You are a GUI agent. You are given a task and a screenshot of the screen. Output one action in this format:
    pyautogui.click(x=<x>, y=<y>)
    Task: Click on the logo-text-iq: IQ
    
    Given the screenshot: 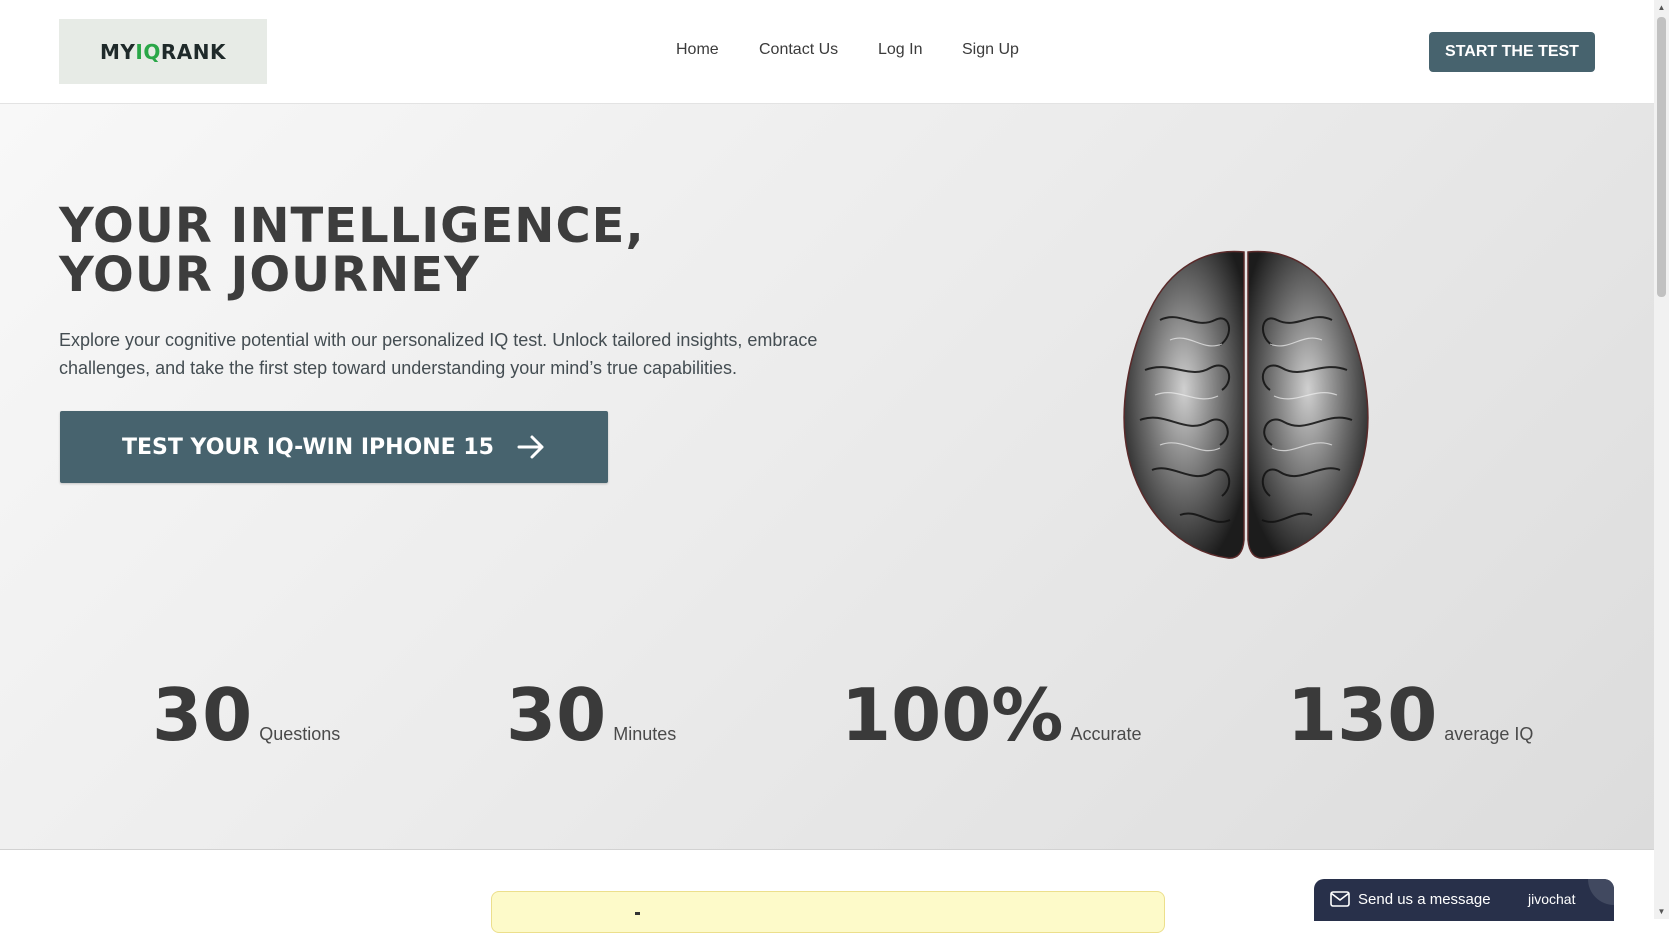 What is the action you would take?
    pyautogui.click(x=148, y=51)
    